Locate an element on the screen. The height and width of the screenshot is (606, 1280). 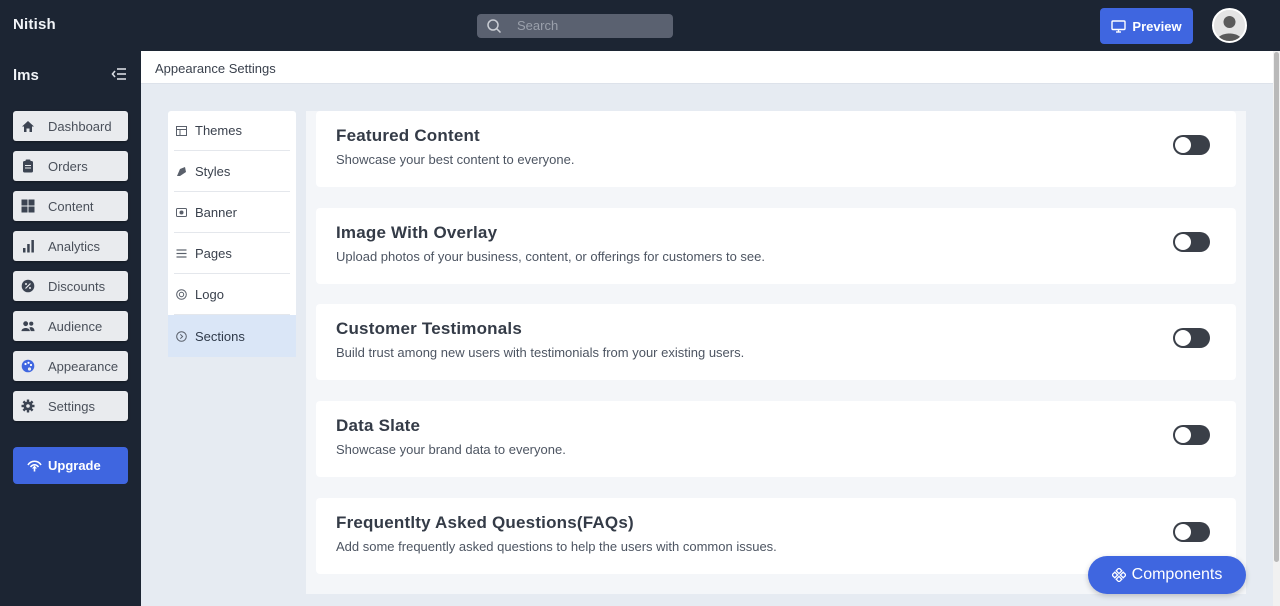
section-title: Frequentlty Asked Questions(FAQs) is located at coordinates (485, 522).